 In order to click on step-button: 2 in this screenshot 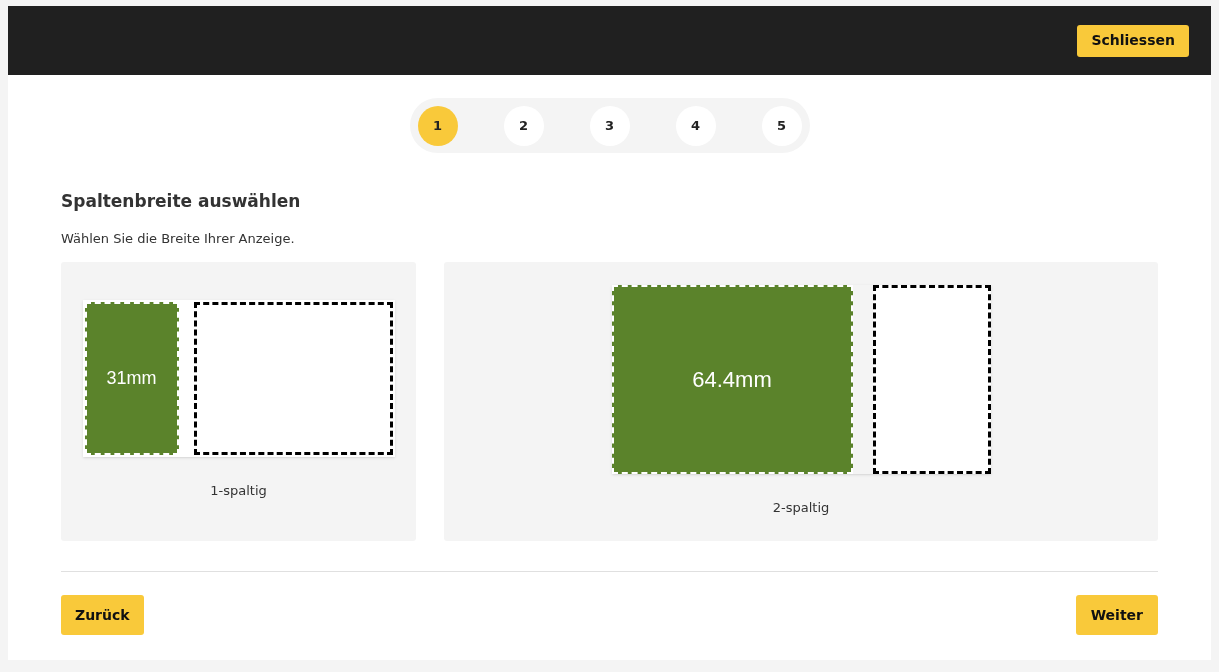, I will do `click(523, 125)`.